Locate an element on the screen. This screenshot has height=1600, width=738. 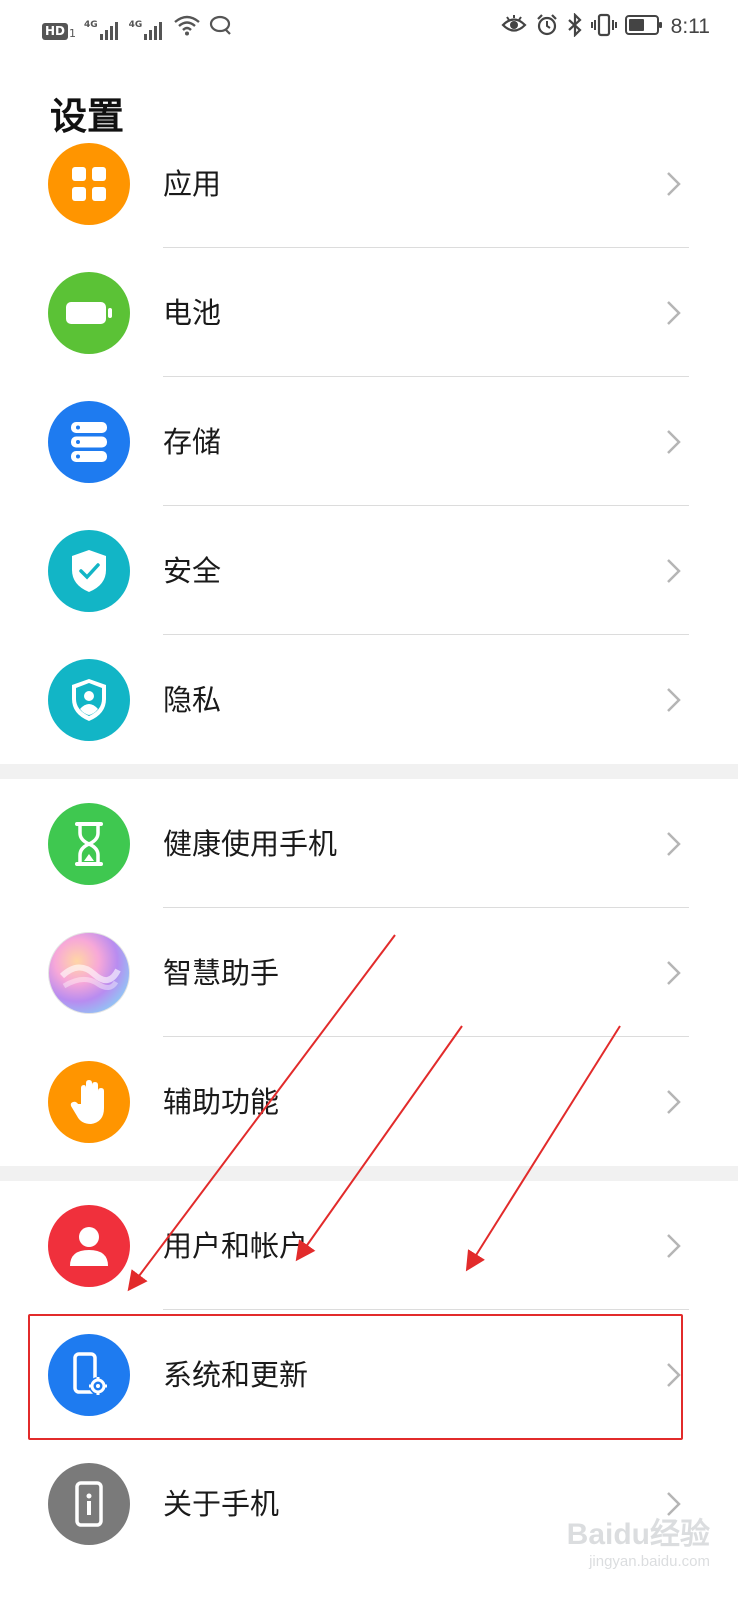
signal-sim2-icon: 4G is located at coordinates (147, 30).